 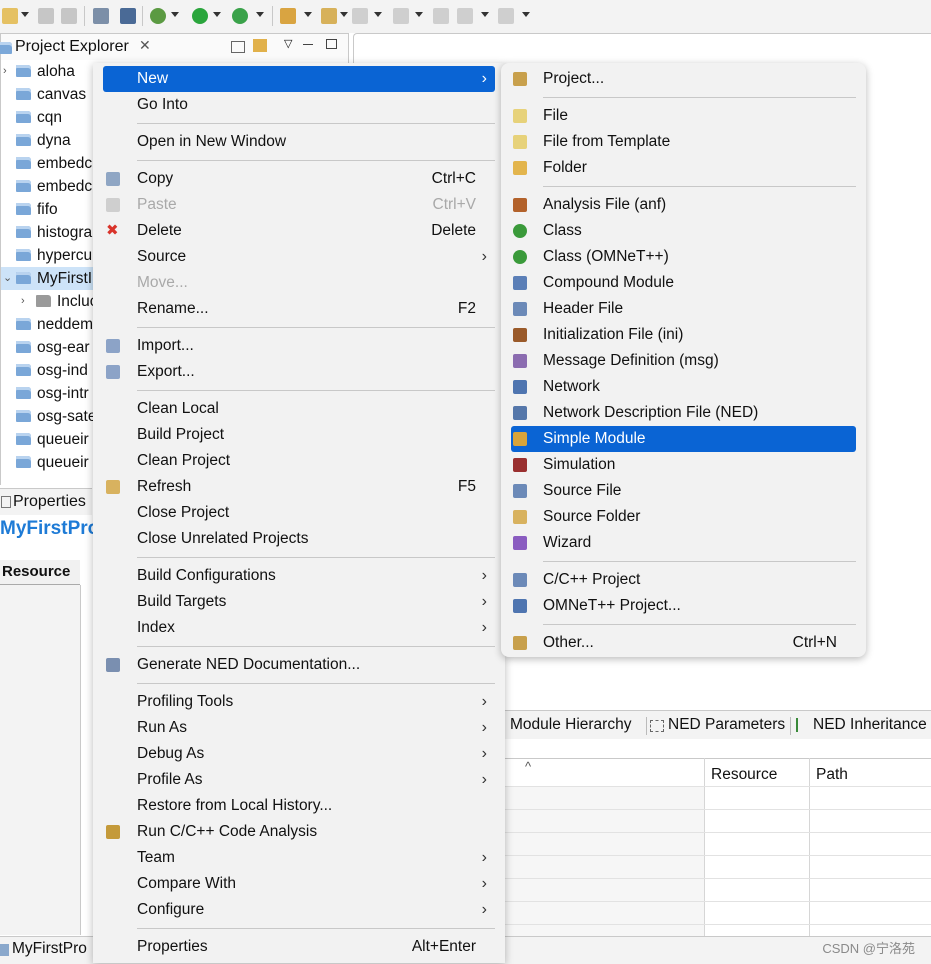 What do you see at coordinates (299, 409) in the screenshot?
I see `menu-item-clean-local: Clean Local` at bounding box center [299, 409].